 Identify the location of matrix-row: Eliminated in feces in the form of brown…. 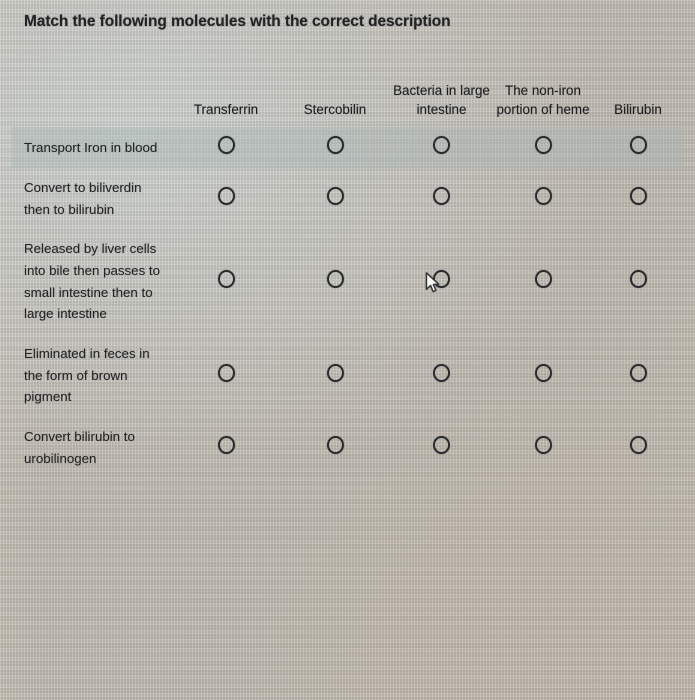
(347, 375).